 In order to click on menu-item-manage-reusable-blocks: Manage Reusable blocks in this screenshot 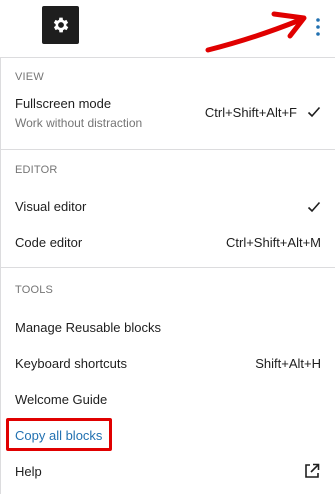, I will do `click(168, 327)`.